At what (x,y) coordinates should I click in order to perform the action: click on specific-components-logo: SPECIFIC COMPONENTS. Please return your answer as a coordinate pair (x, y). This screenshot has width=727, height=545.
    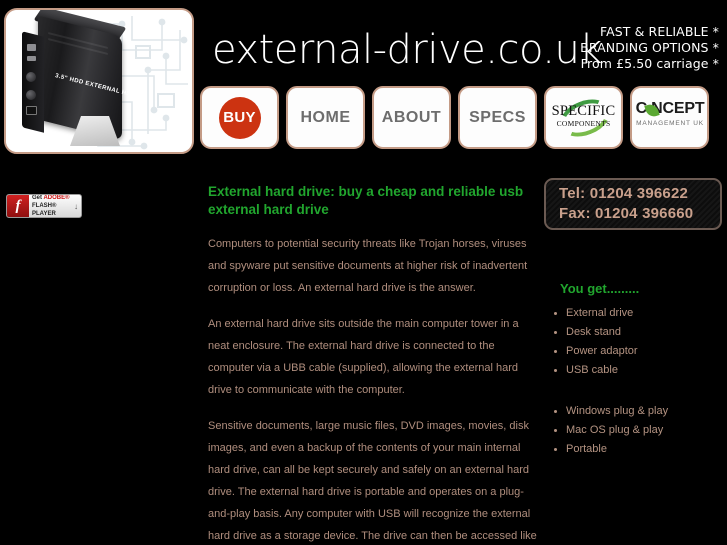
    Looking at the image, I should click on (584, 117).